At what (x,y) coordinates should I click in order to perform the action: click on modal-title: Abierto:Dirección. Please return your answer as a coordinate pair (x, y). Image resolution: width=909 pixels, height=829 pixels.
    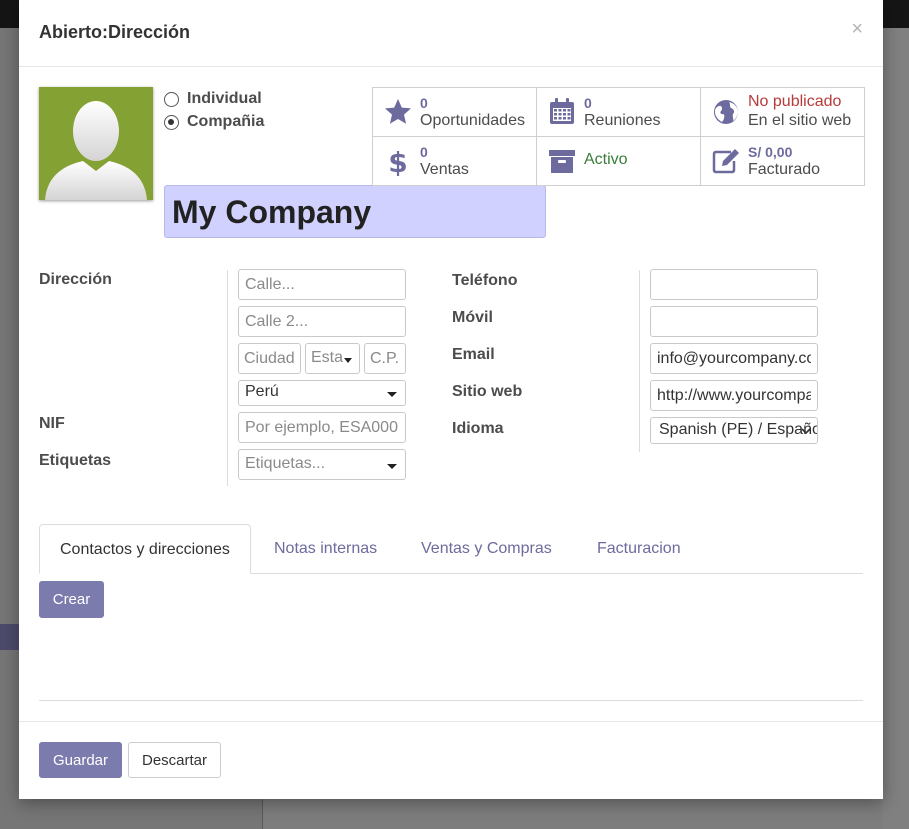
    Looking at the image, I should click on (115, 32).